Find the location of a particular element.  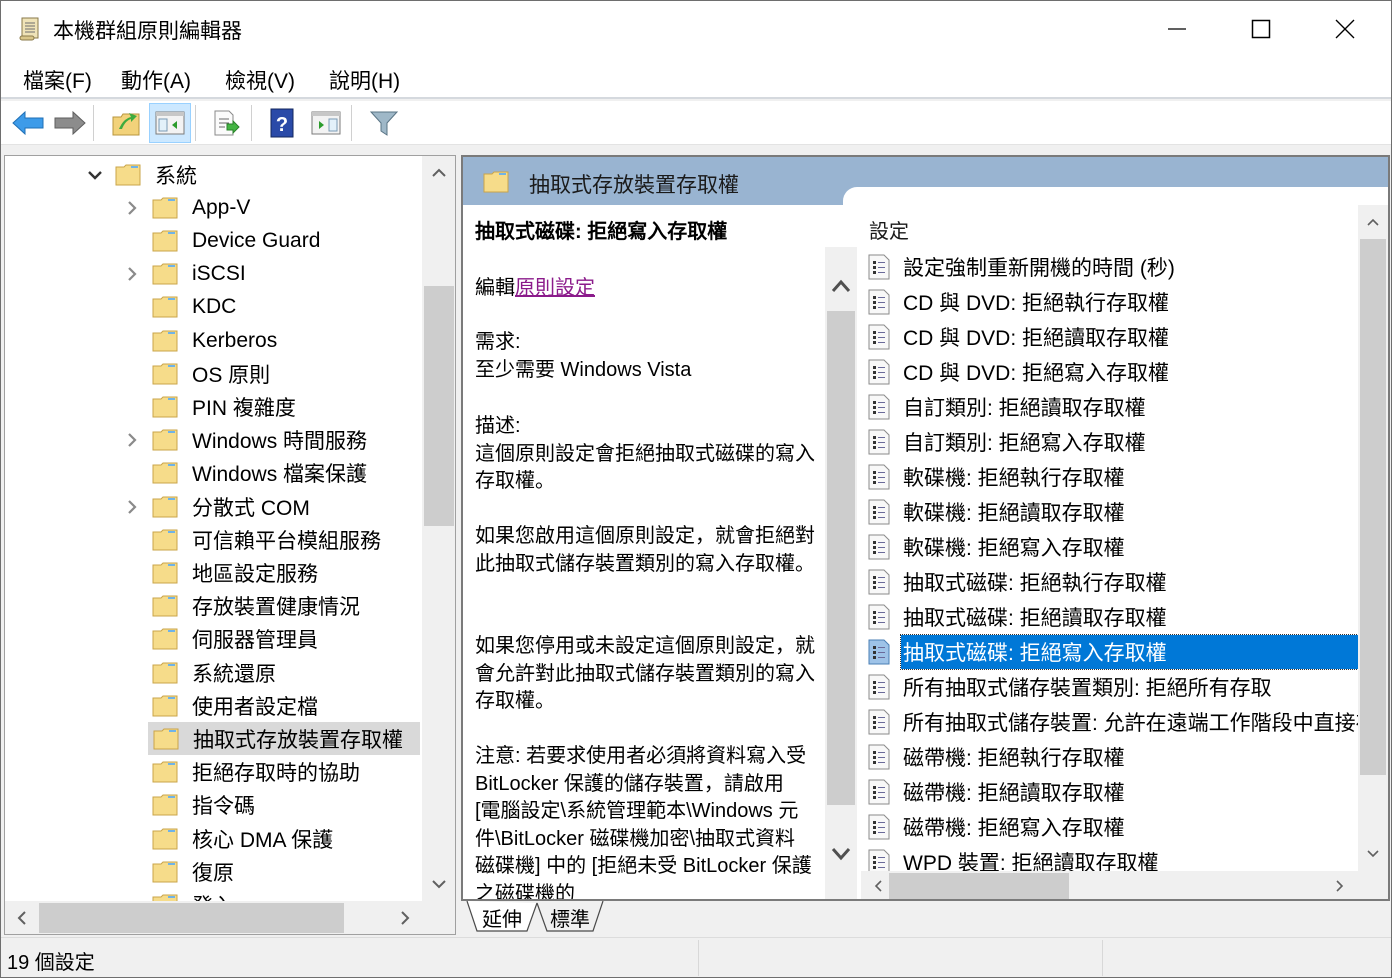

tree-item: Windows 檔案保護 is located at coordinates (244, 473).